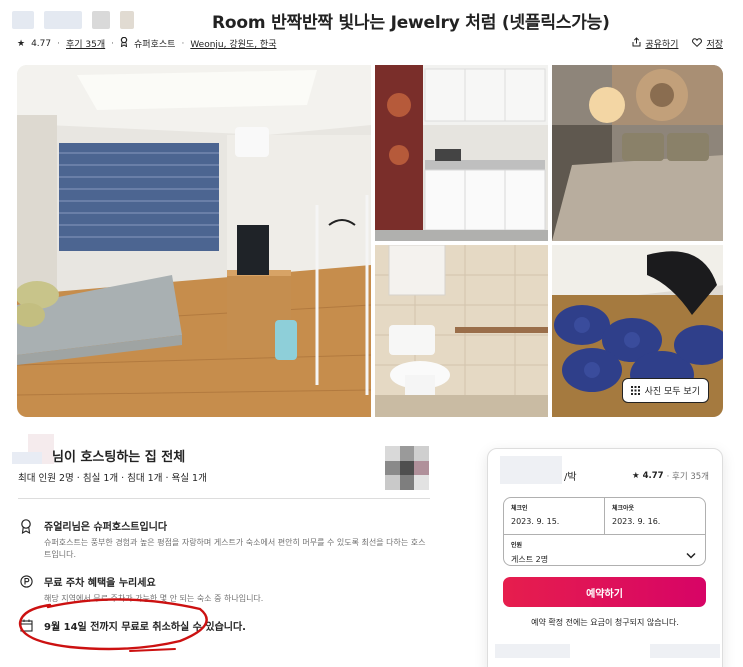 This screenshot has height=667, width=743. Describe the element at coordinates (570, 477) in the screenshot. I see `per-night-label: /박` at that location.